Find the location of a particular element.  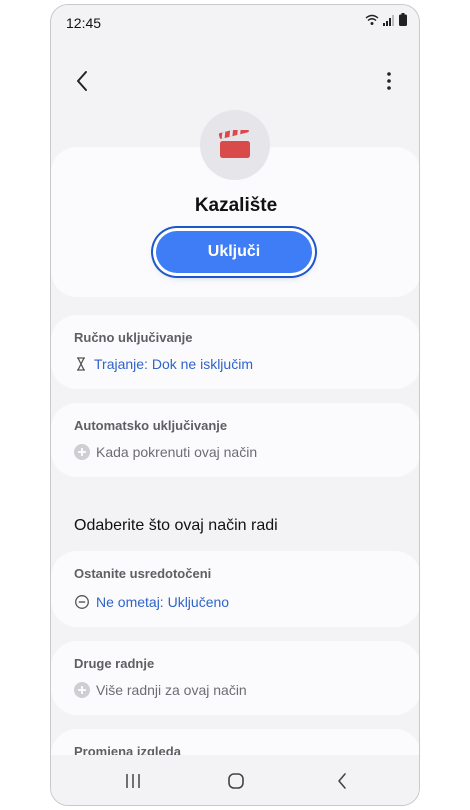

hourglass-icon is located at coordinates (81, 364).